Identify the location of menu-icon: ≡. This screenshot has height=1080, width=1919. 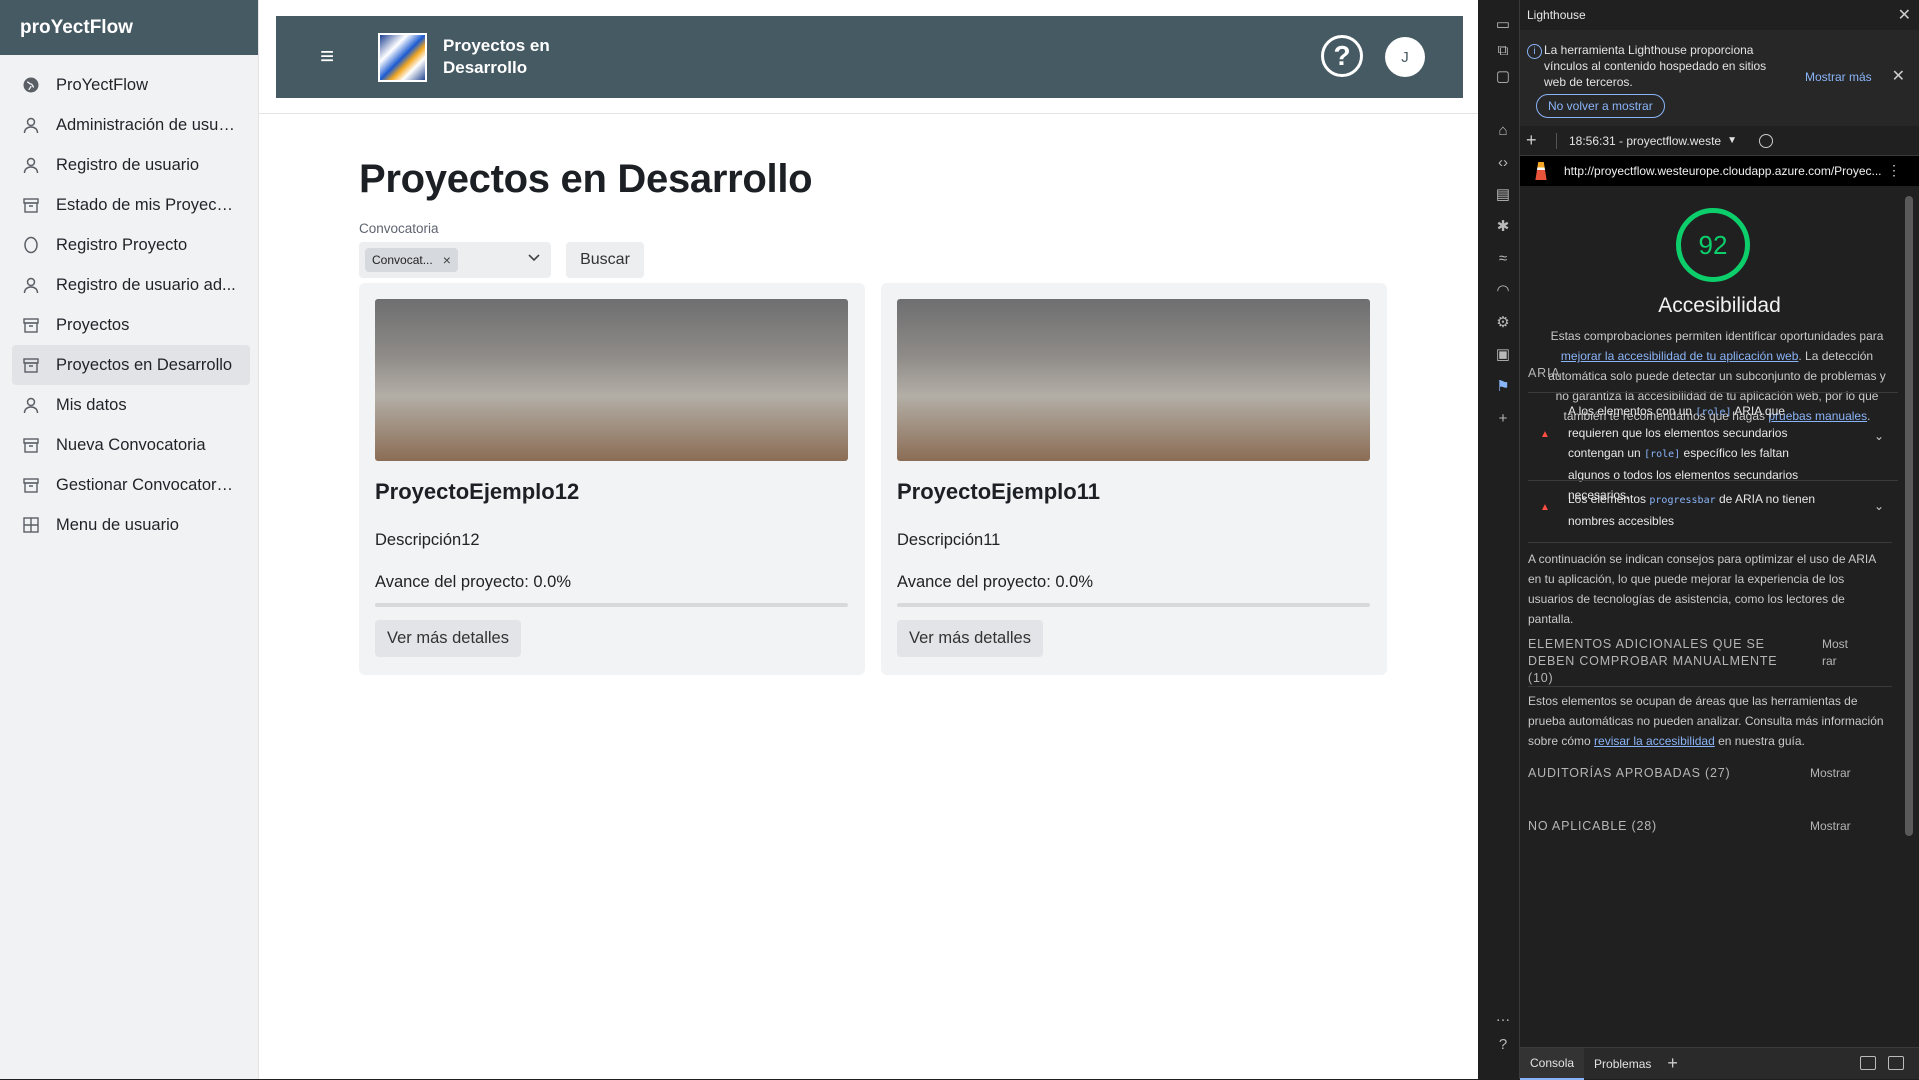
(327, 57).